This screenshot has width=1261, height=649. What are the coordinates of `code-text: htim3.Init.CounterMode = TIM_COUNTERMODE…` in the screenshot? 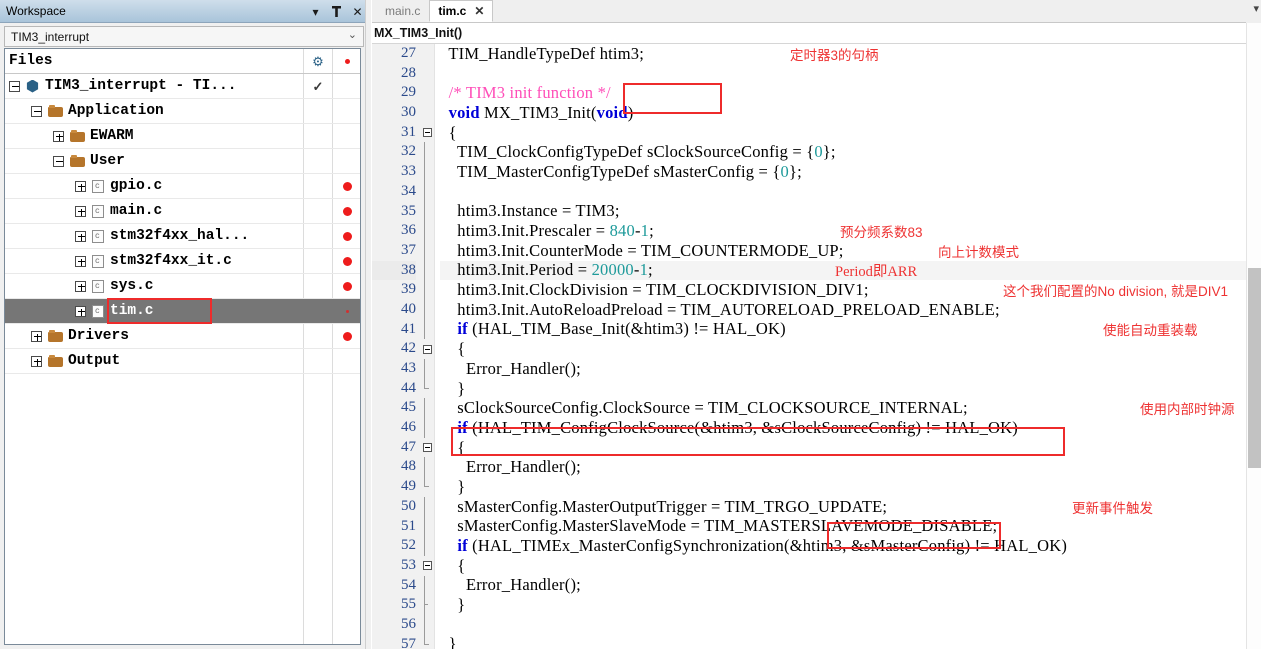 It's located at (850, 251).